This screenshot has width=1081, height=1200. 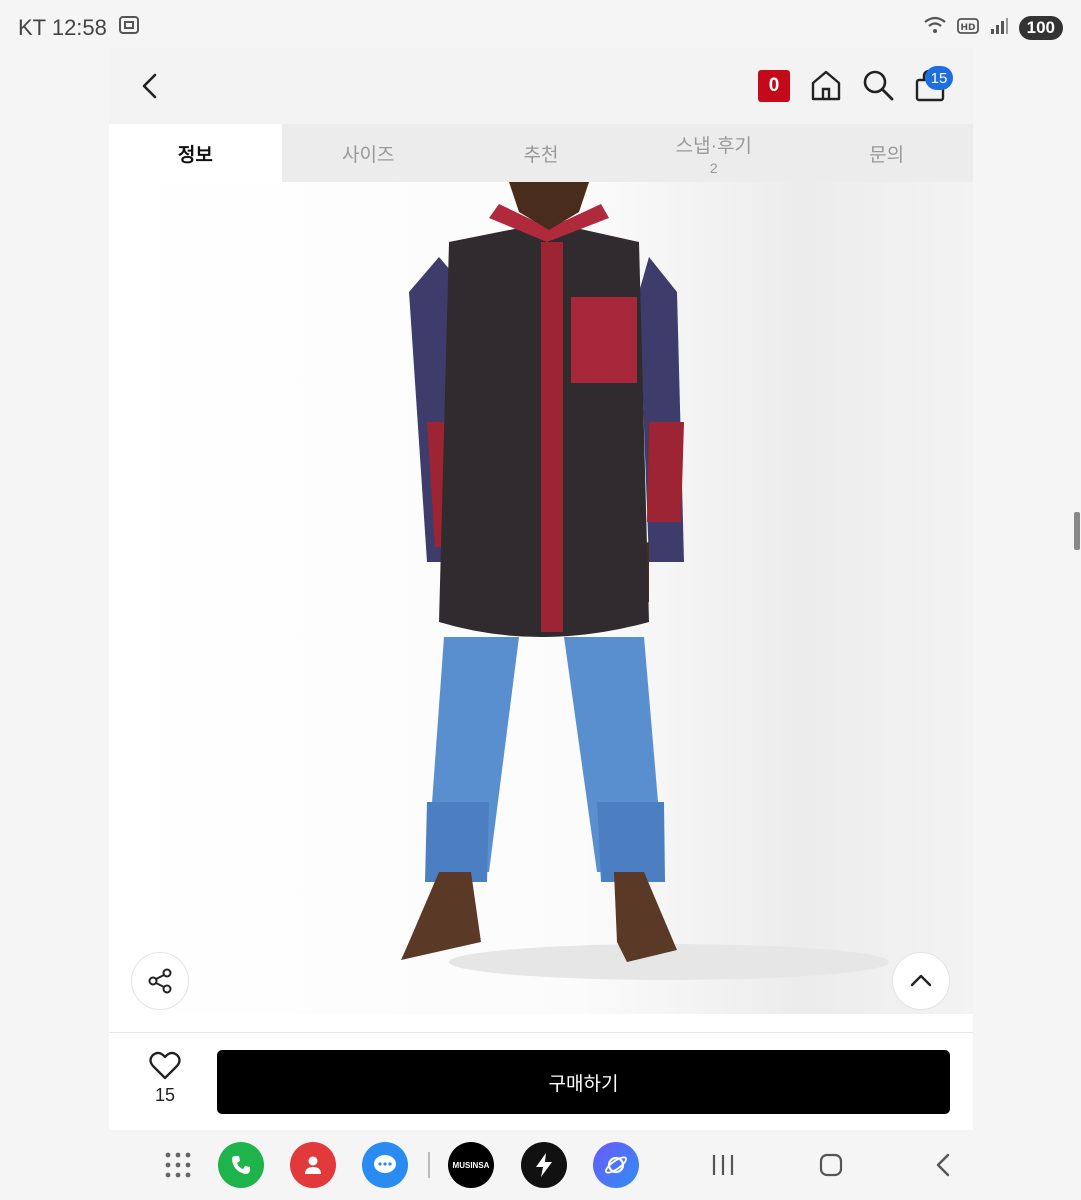 I want to click on home-button, so click(x=826, y=85).